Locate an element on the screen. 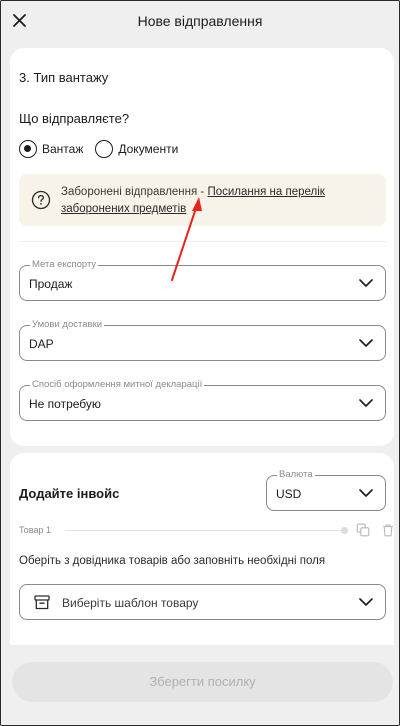 The image size is (400, 726). customs-method-label: Спосіб оформлення митної декларації is located at coordinates (117, 385).